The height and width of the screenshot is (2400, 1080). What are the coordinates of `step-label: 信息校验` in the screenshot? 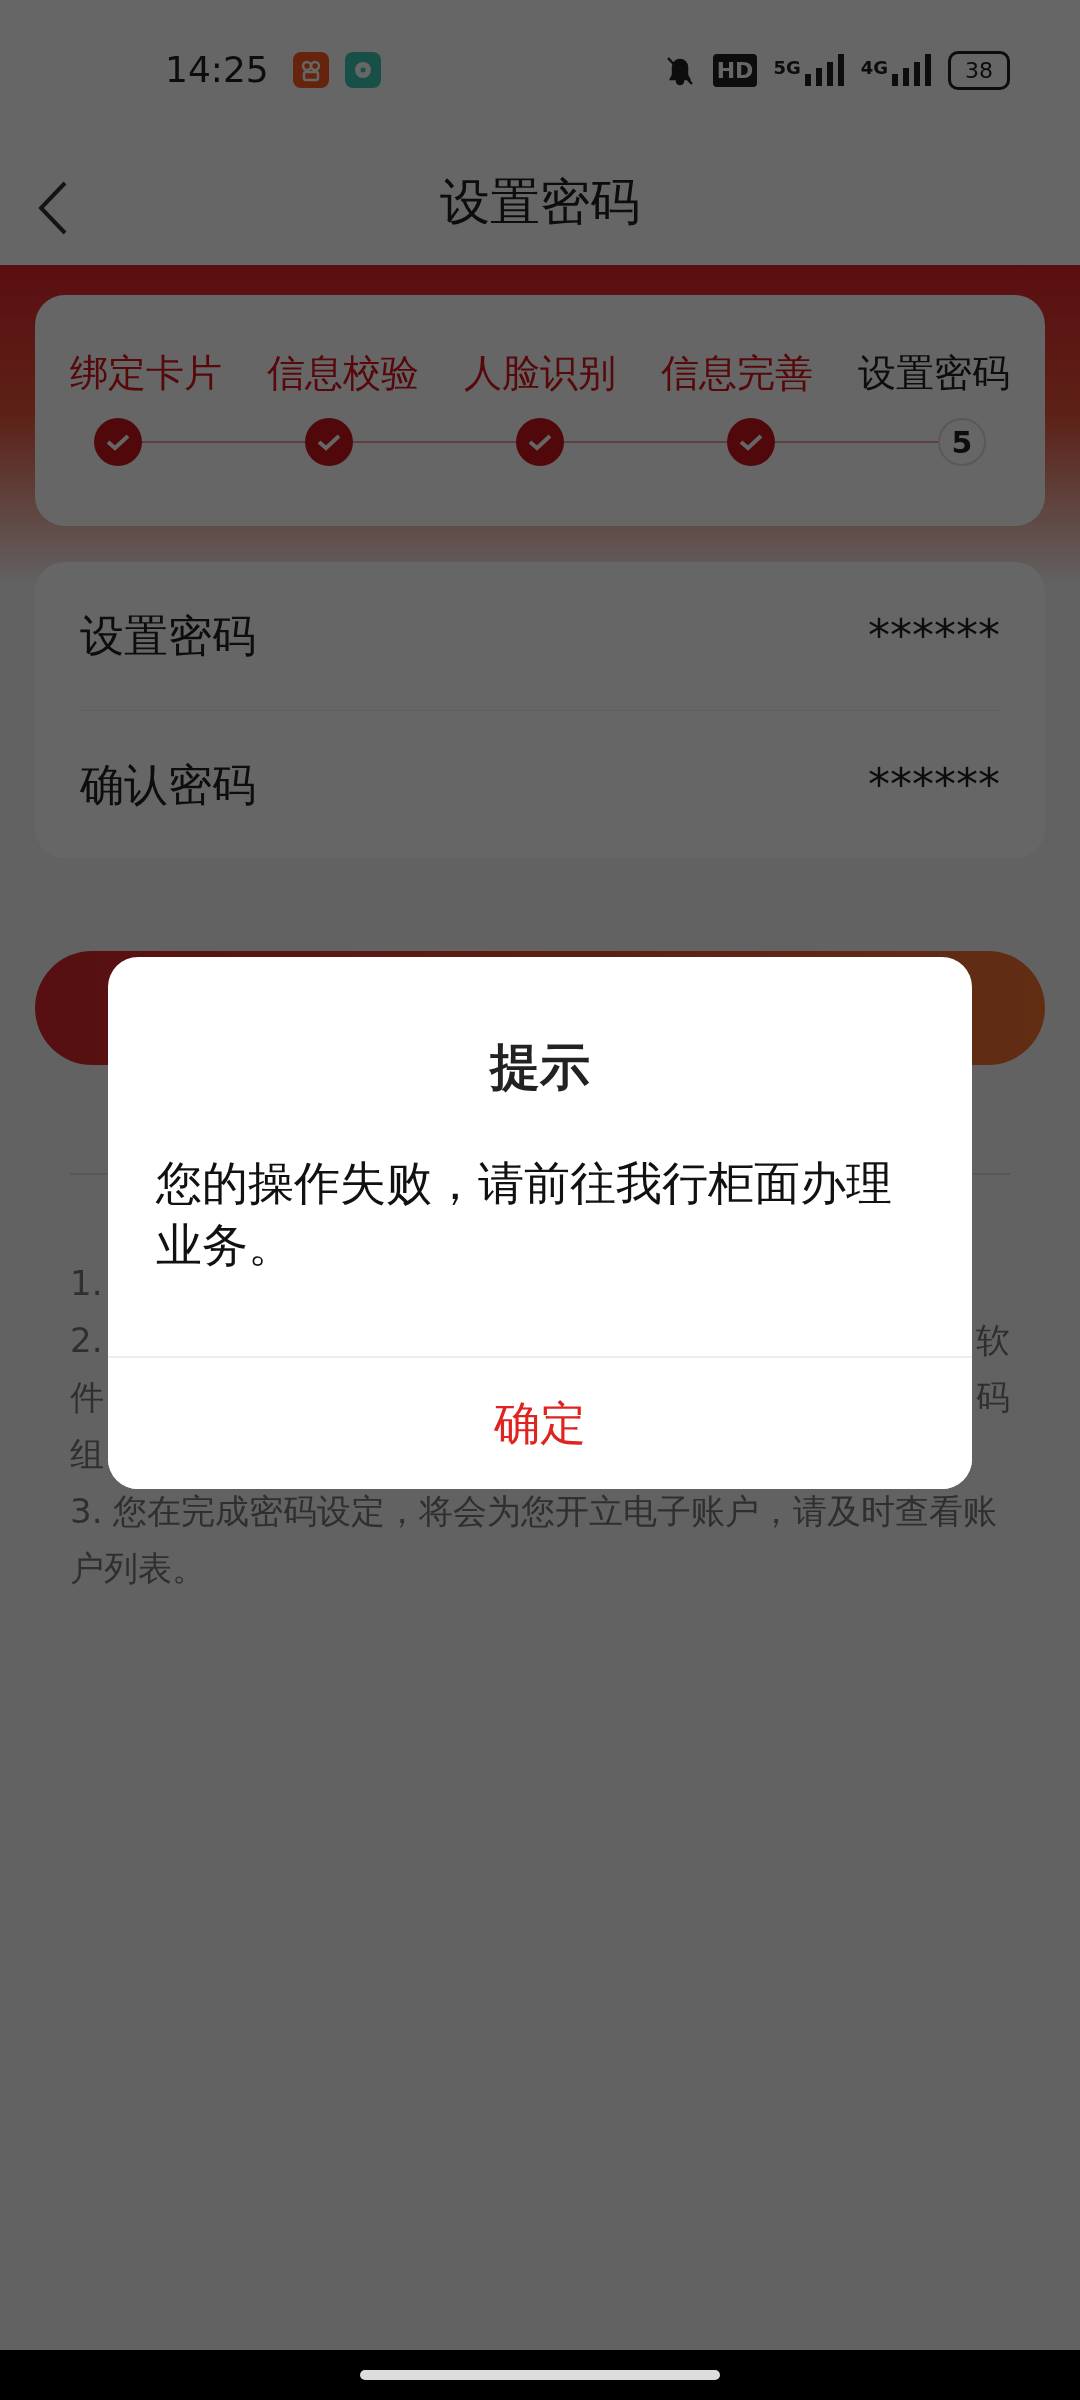 It's located at (343, 373).